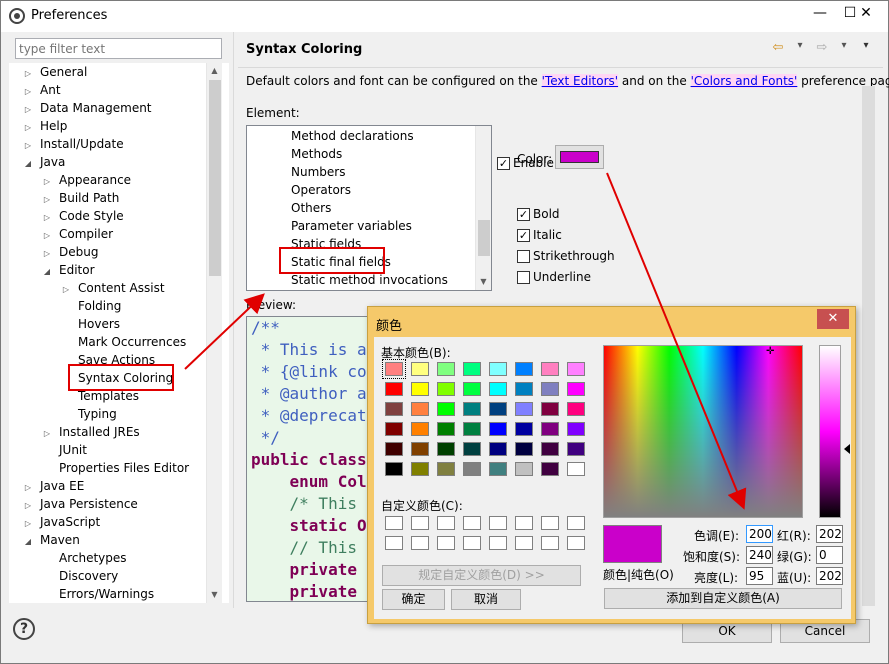 This screenshot has width=889, height=664. I want to click on luminance-bar, so click(830, 431).